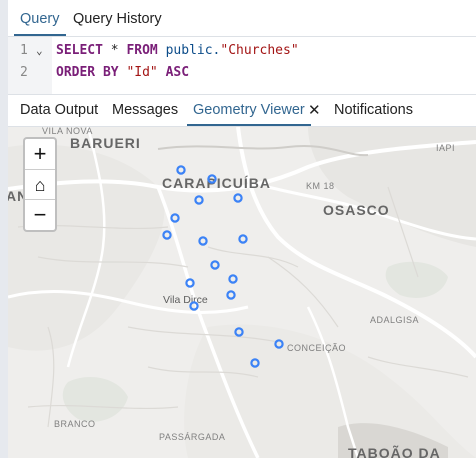 The height and width of the screenshot is (458, 476). Describe the element at coordinates (189, 50) in the screenshot. I see `code-token: public.` at that location.